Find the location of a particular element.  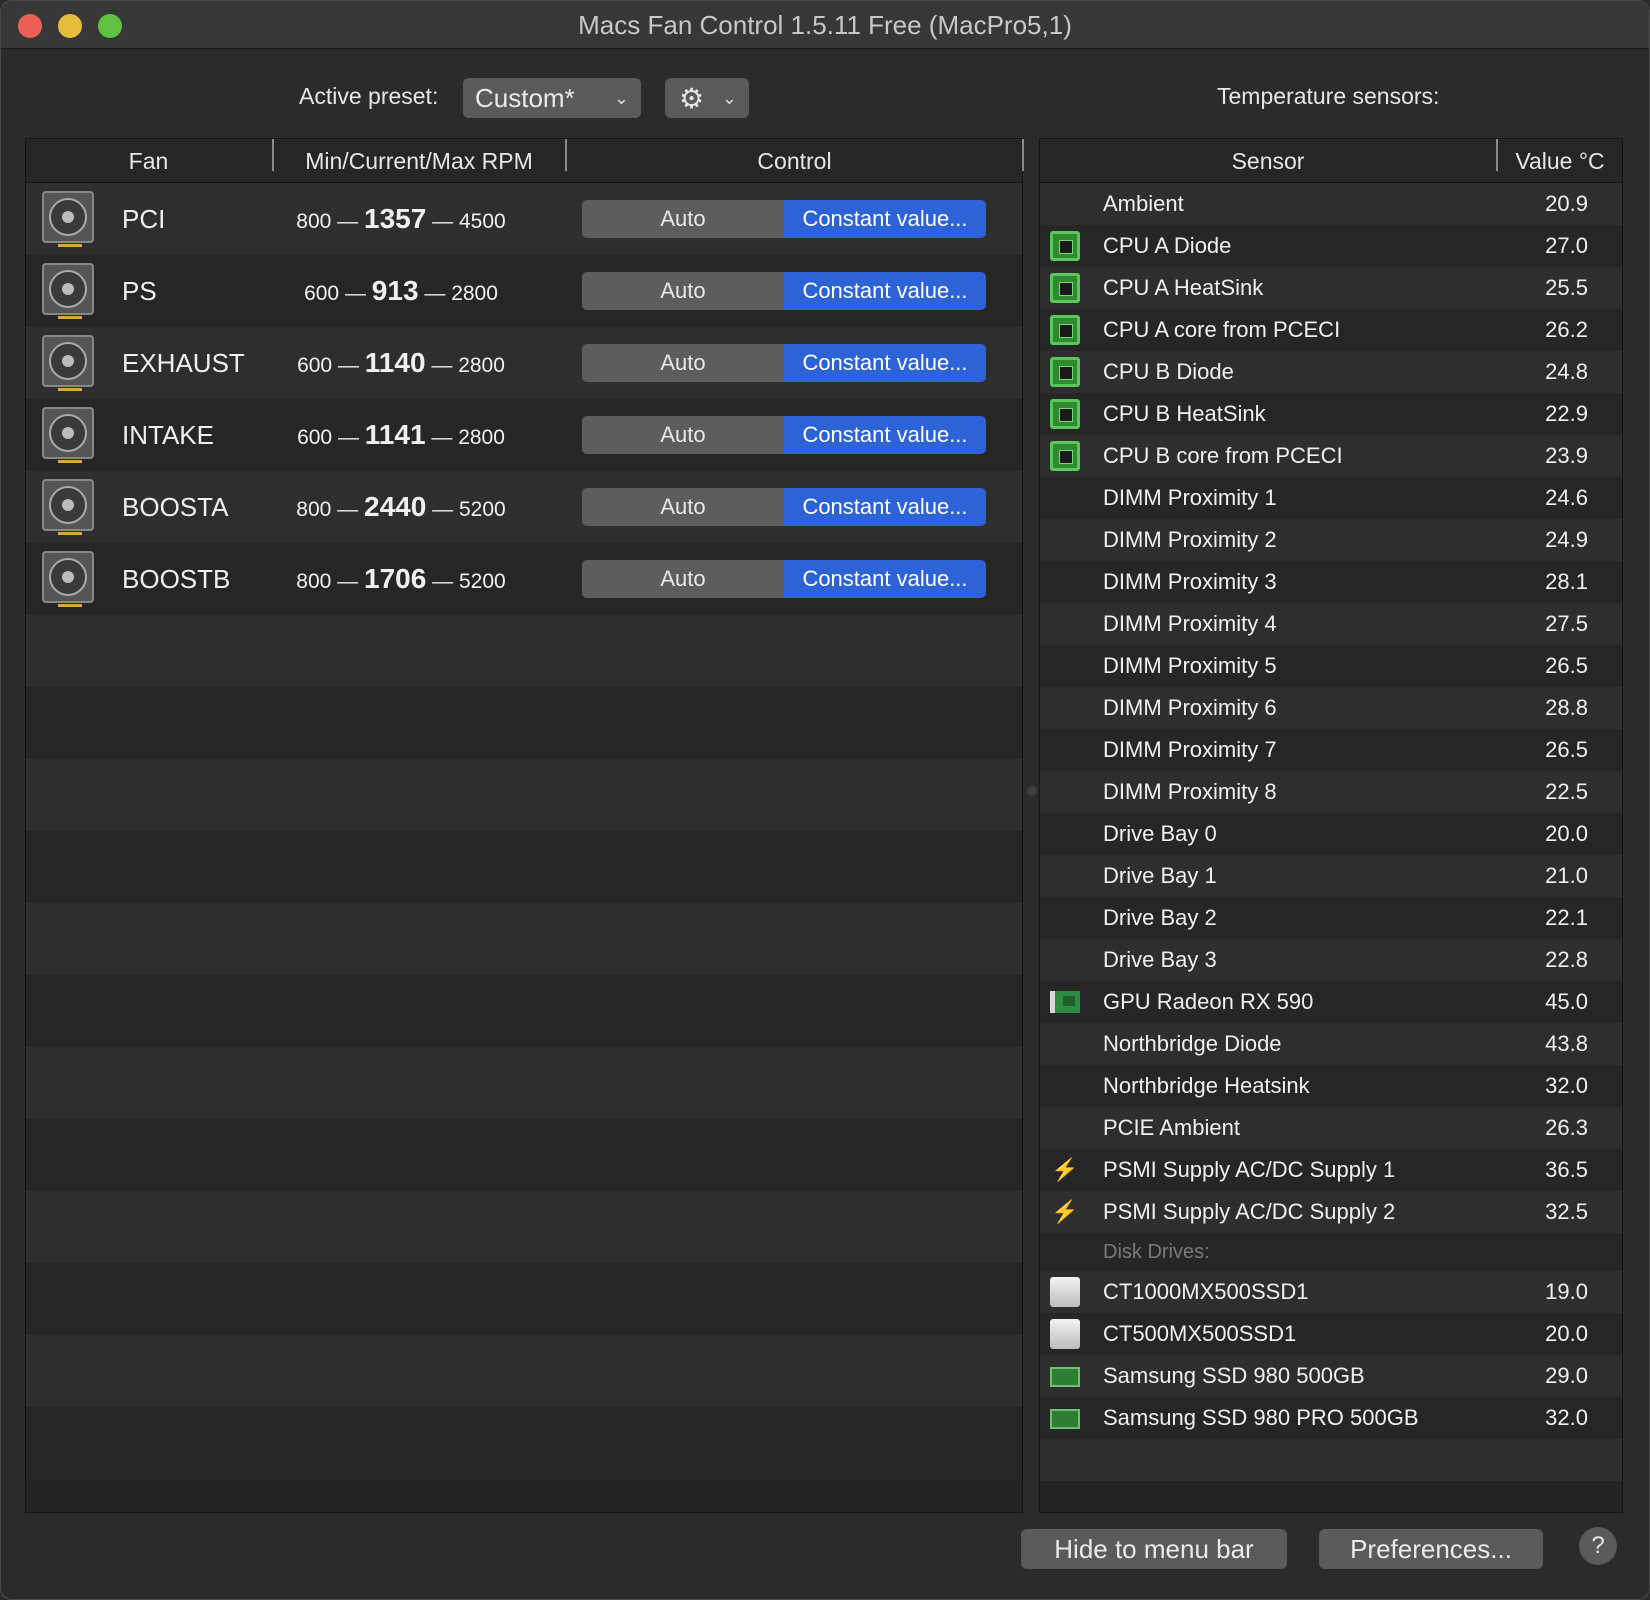

sensor-row: DIMM Proximity 4 27.5 is located at coordinates (1331, 624).